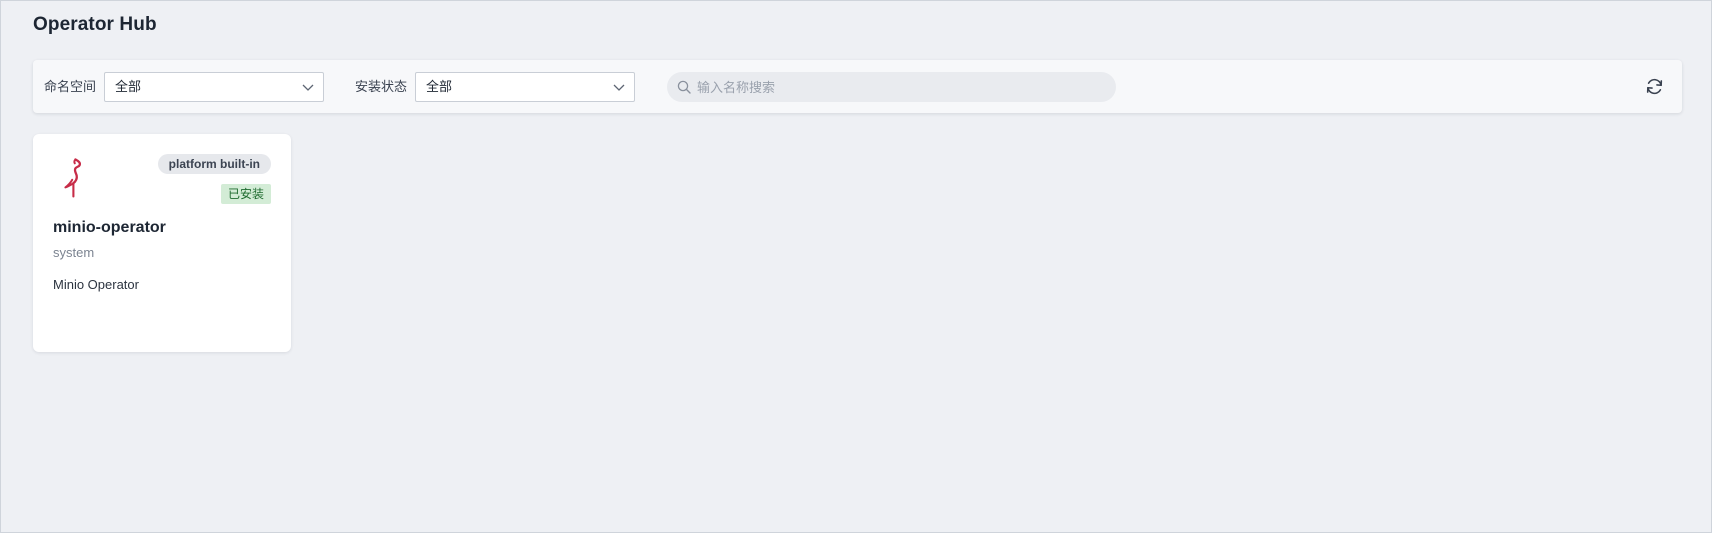 Image resolution: width=1712 pixels, height=533 pixels. I want to click on filter-toolbar: 命名空间 全部 安装状态 全部, so click(857, 86).